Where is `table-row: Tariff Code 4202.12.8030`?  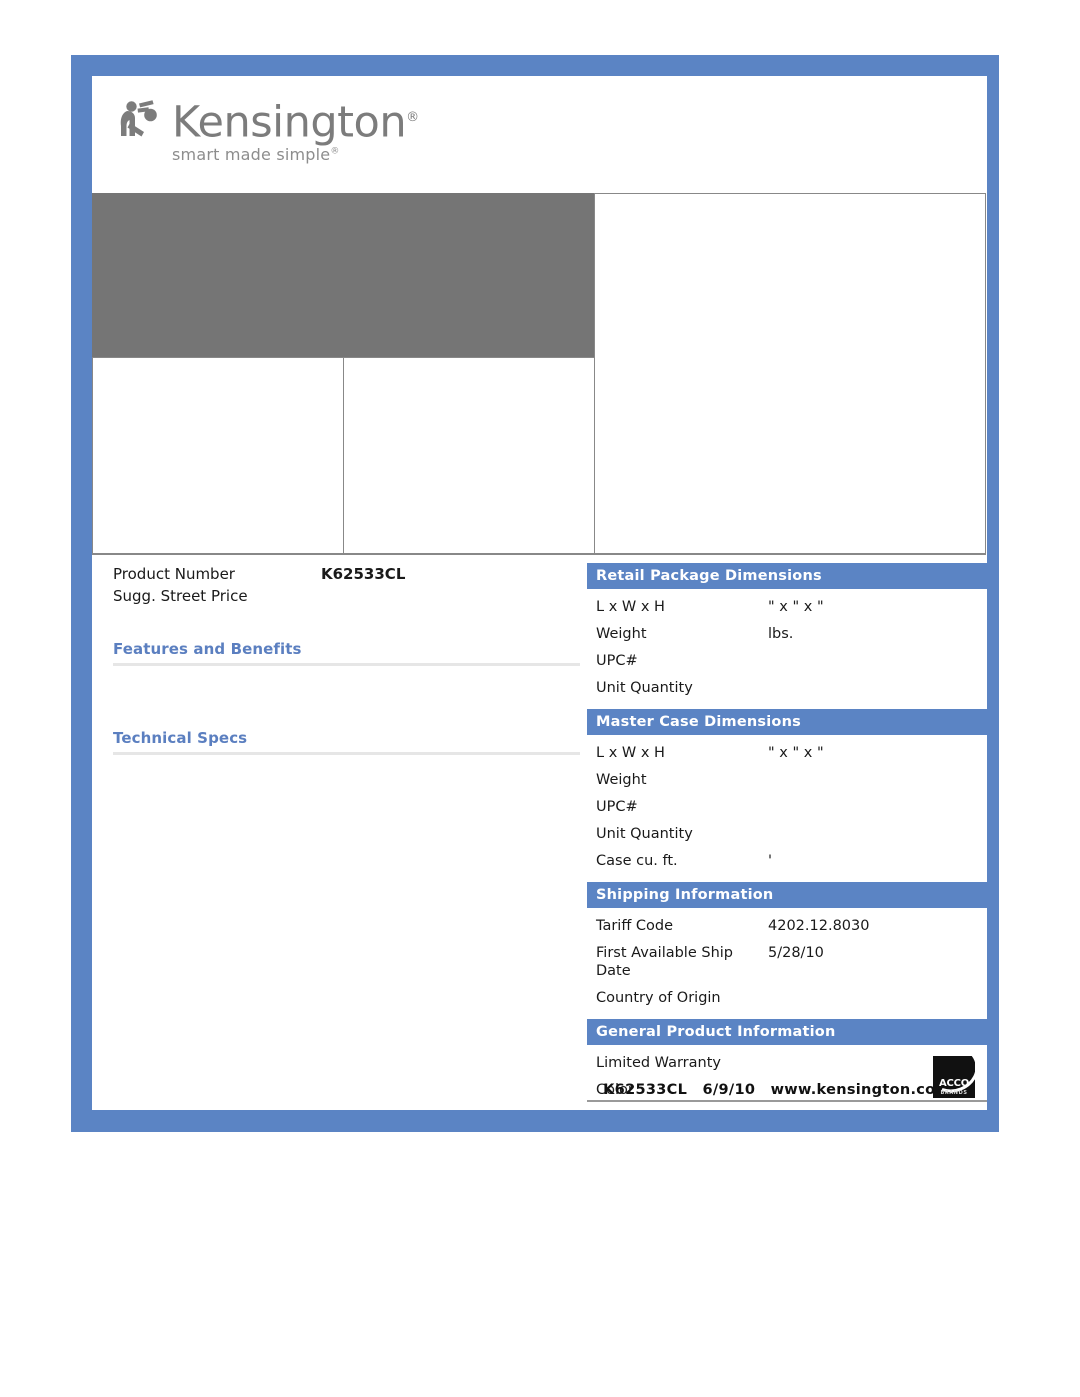 table-row: Tariff Code 4202.12.8030 is located at coordinates (787, 925).